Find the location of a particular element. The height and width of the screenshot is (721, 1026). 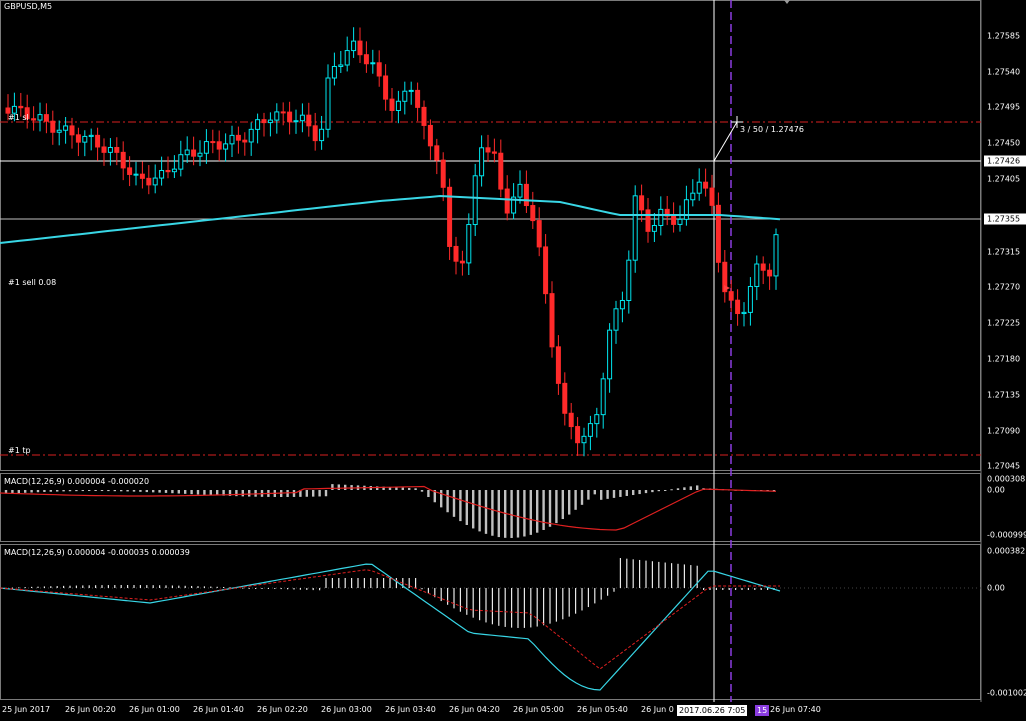

price-highlight-upper: 1.27426 is located at coordinates (1005, 161).